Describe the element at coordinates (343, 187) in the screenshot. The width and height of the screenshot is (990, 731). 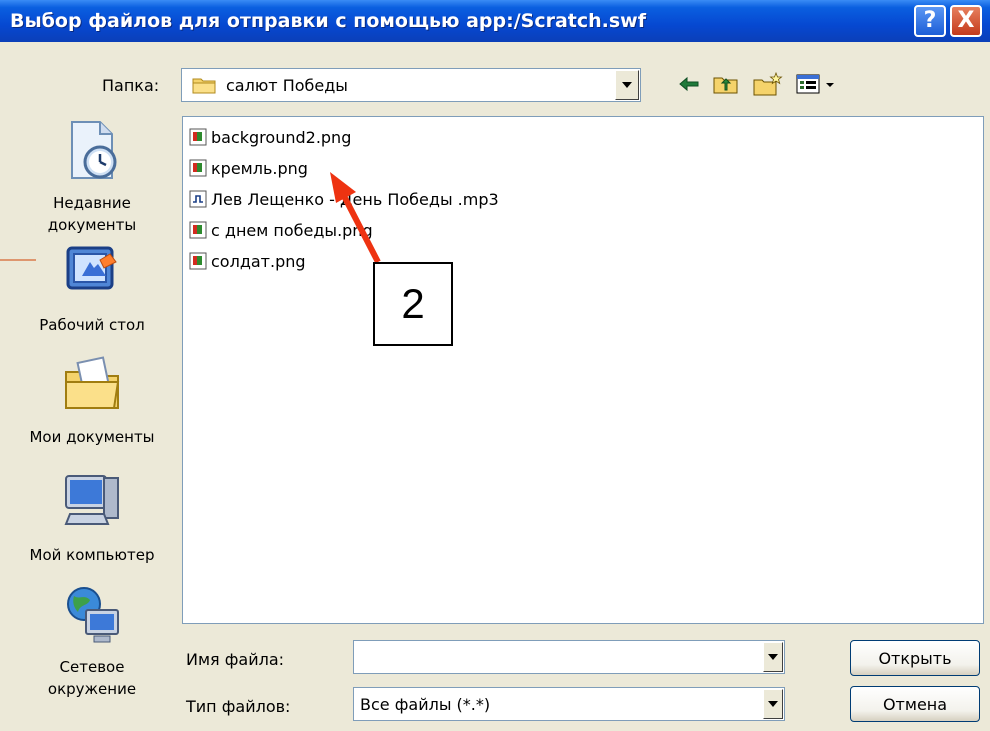
I see `annotation-arrow-head` at that location.